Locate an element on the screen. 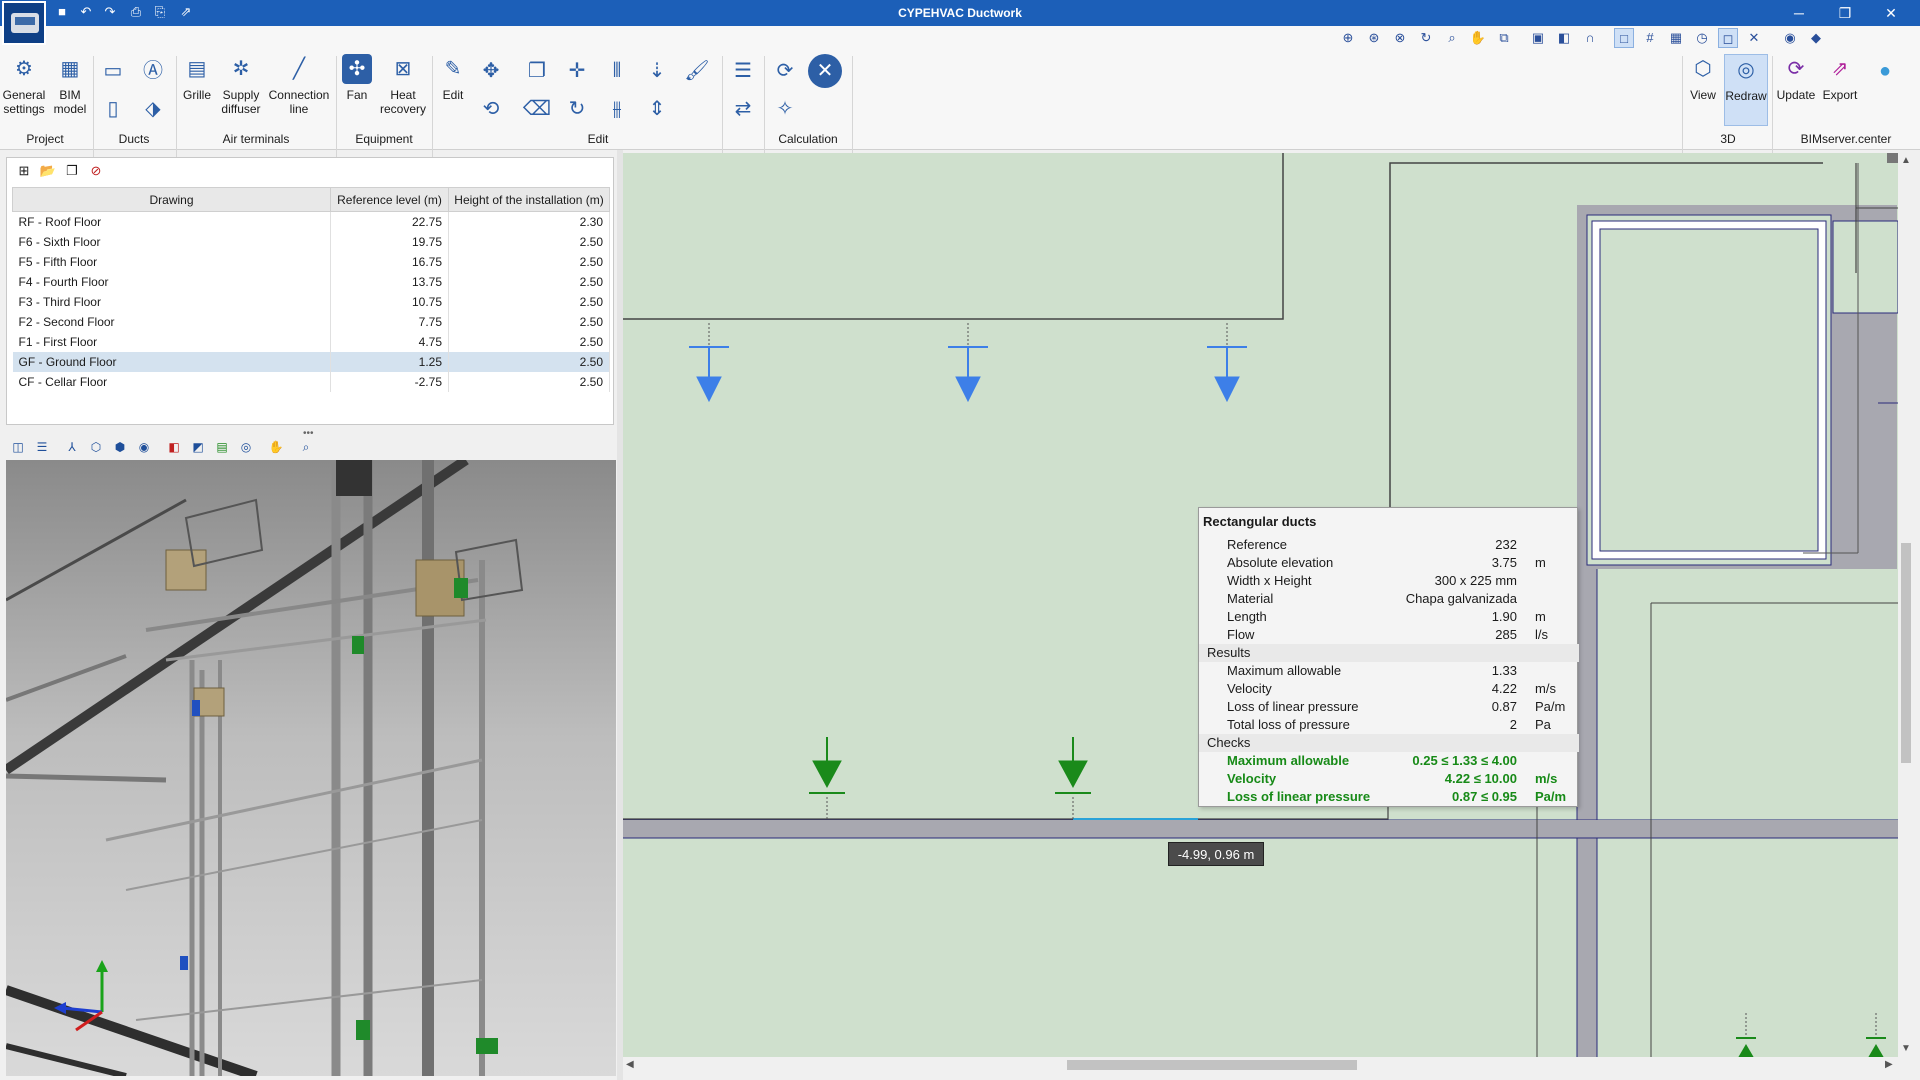 The width and height of the screenshot is (1920, 1080). user-avatar-icon: ● is located at coordinates (1885, 71).